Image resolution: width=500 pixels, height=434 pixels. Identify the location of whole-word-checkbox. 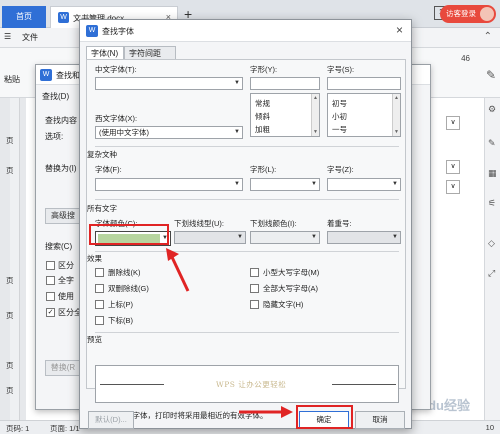
(50, 280).